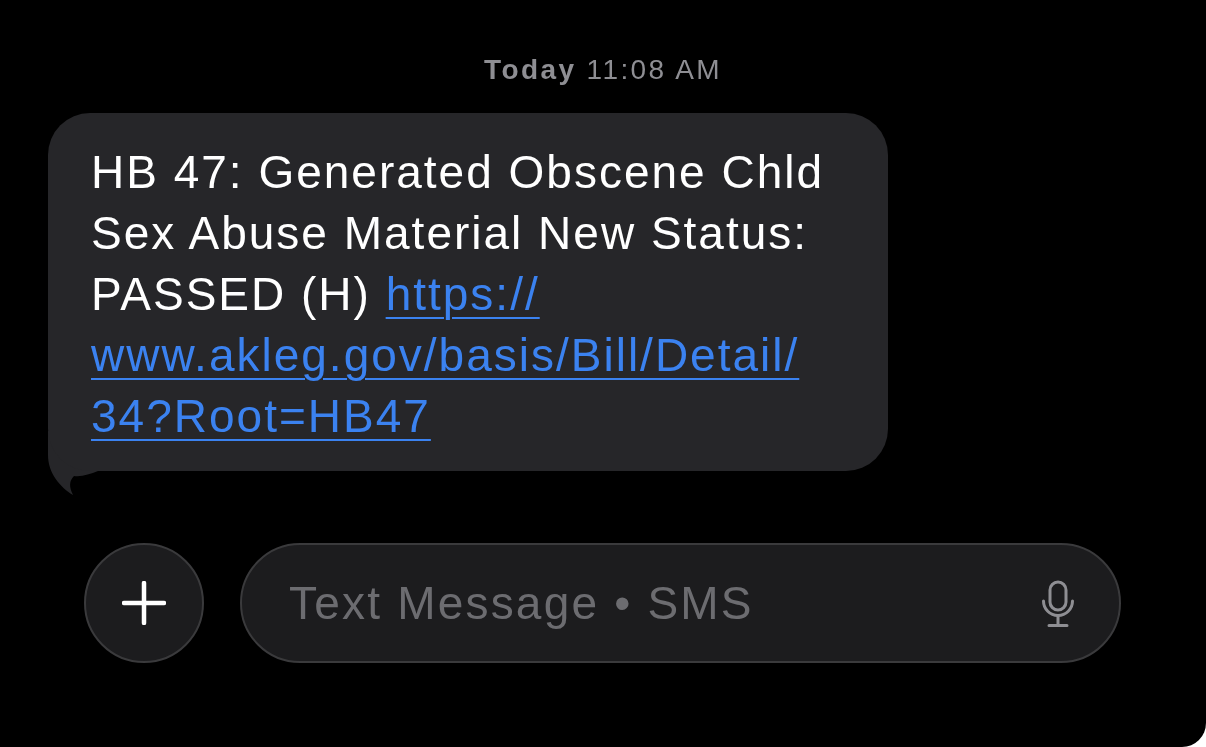  What do you see at coordinates (680, 603) in the screenshot?
I see `message-input-field: Text Message • SMS` at bounding box center [680, 603].